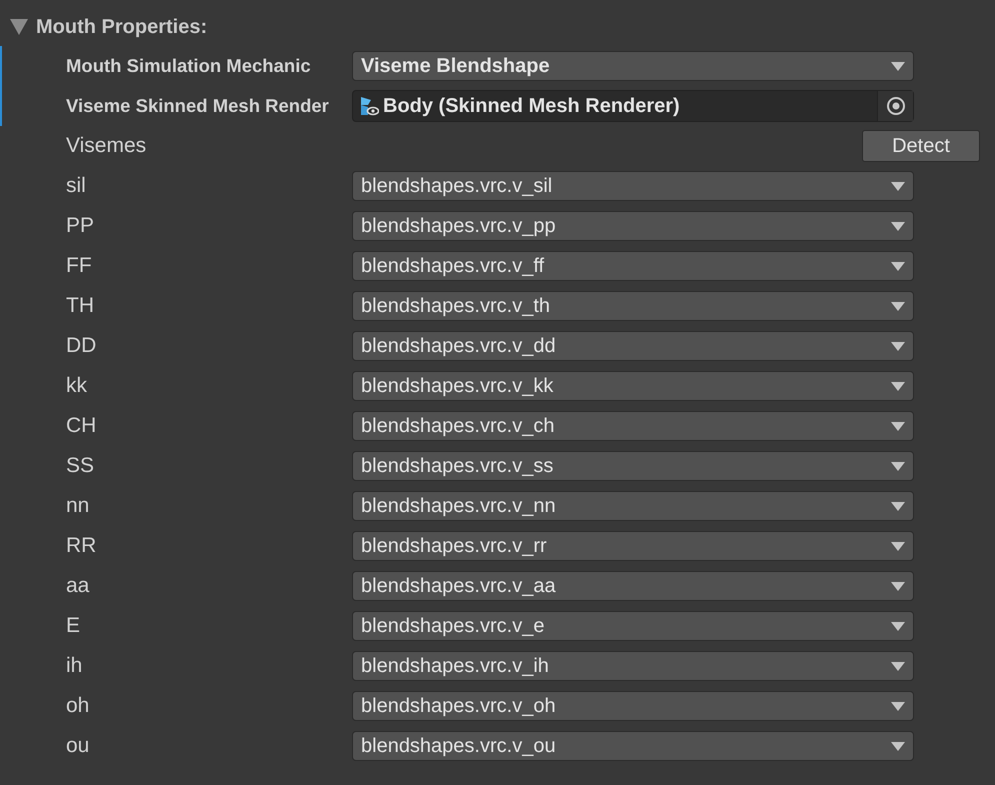 The width and height of the screenshot is (995, 785). Describe the element at coordinates (369, 106) in the screenshot. I see `mesh-renderer-icon` at that location.